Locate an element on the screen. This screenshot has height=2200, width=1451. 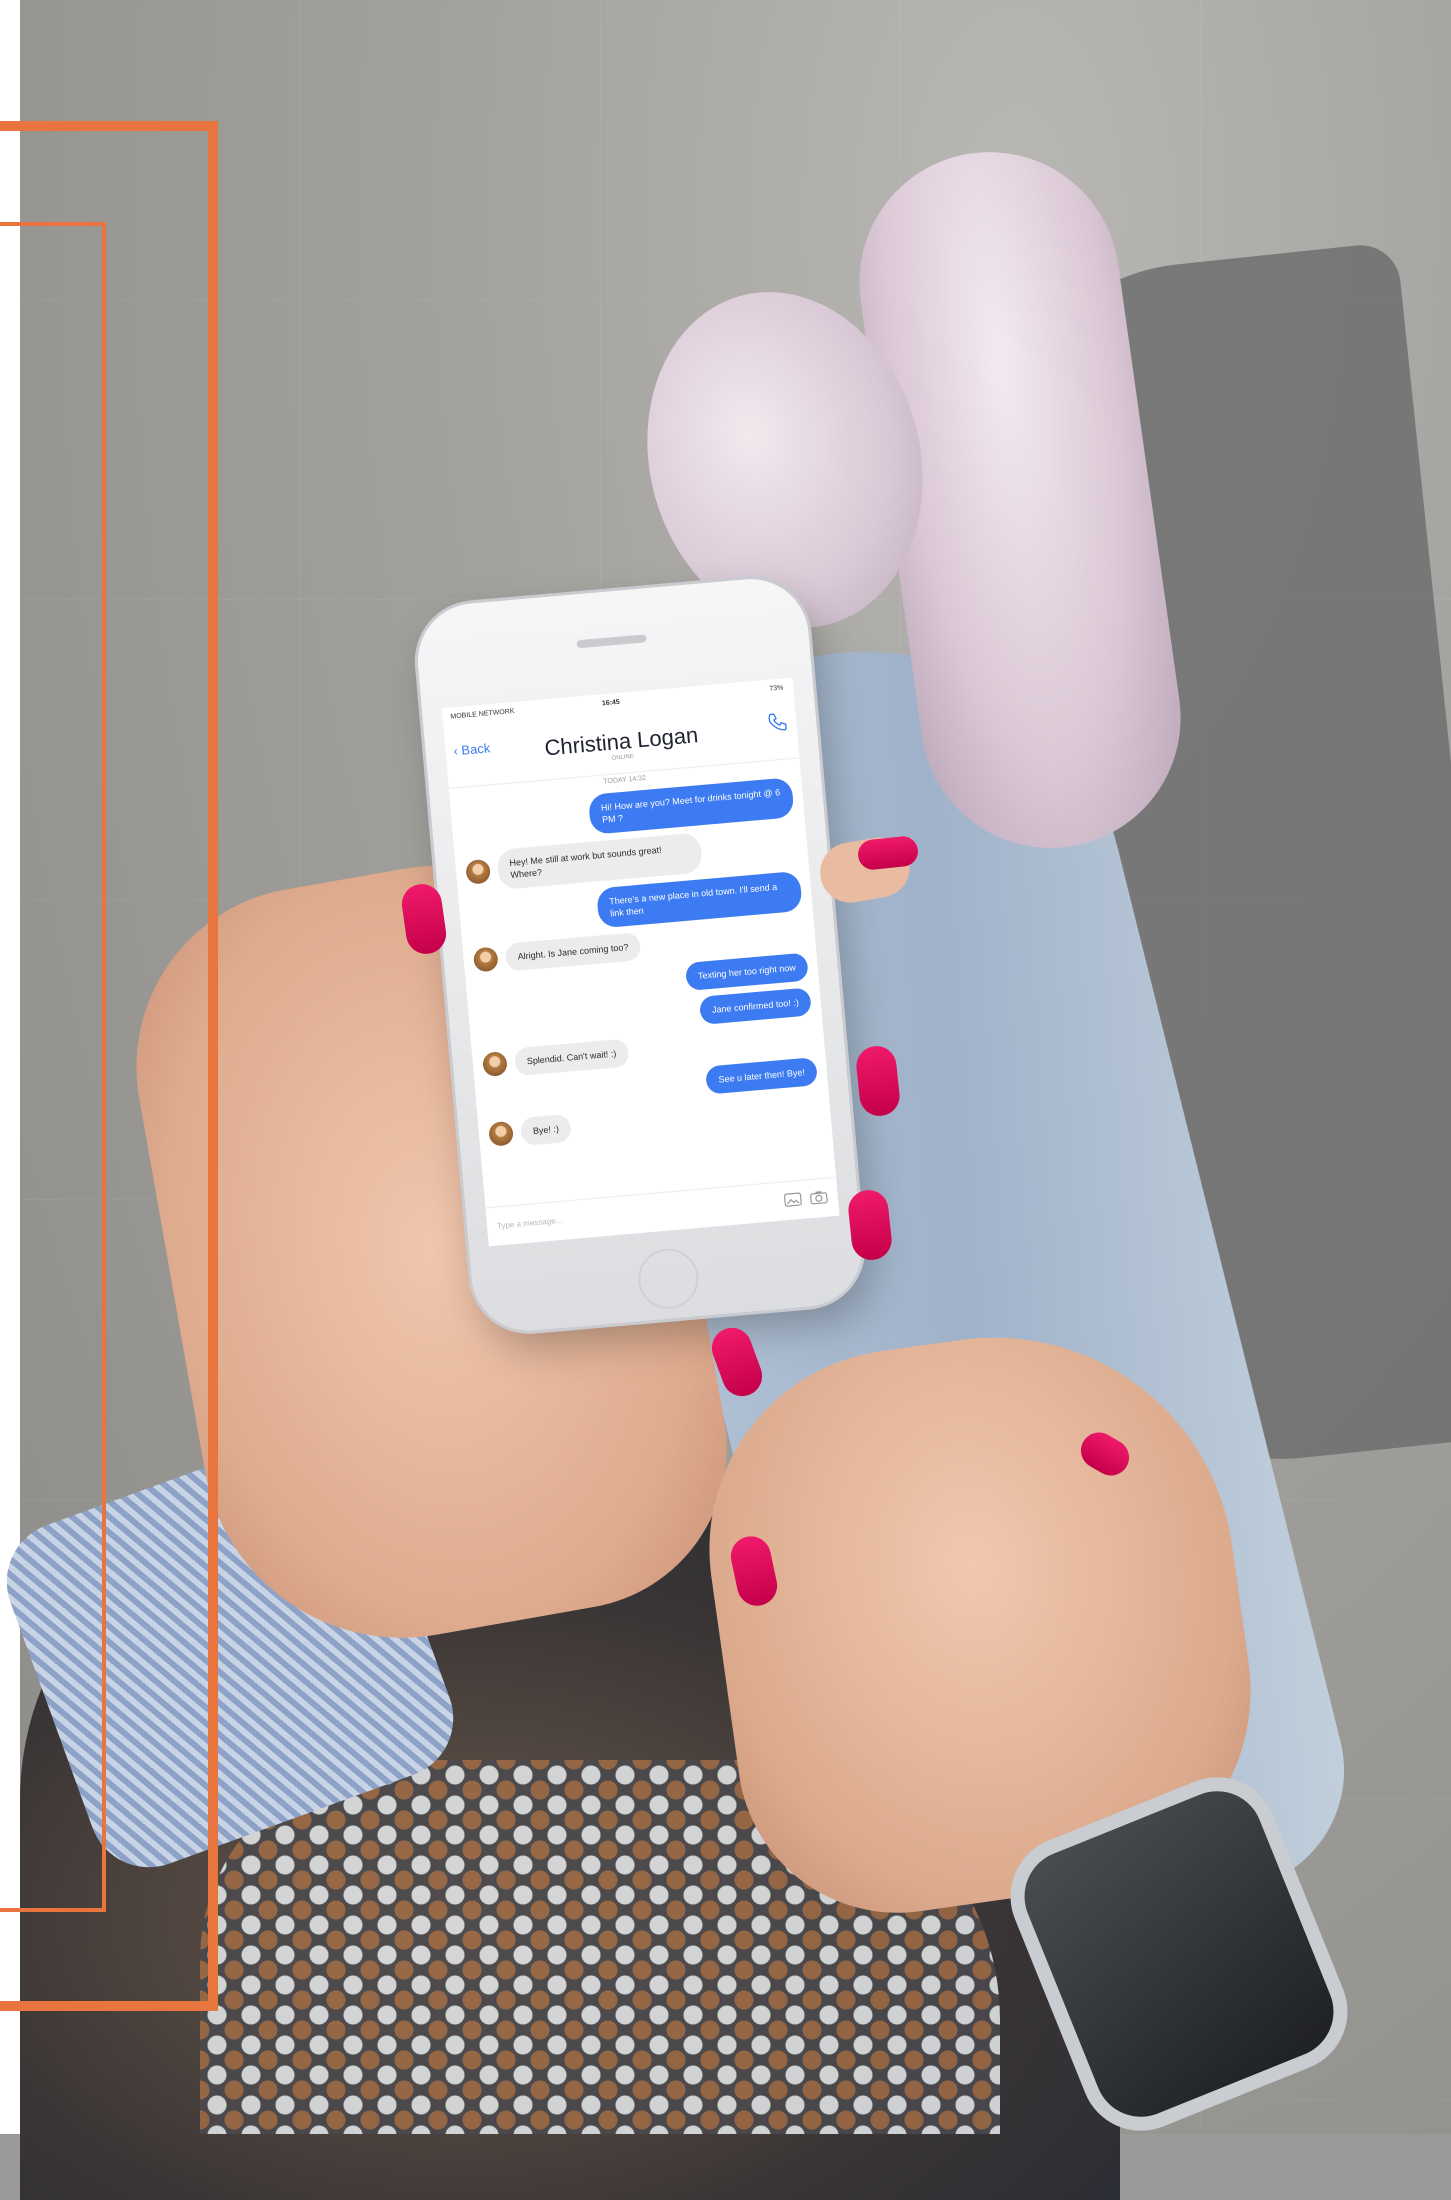
incoming-message-bubble: Alright. Is Jane coming too? is located at coordinates (573, 951).